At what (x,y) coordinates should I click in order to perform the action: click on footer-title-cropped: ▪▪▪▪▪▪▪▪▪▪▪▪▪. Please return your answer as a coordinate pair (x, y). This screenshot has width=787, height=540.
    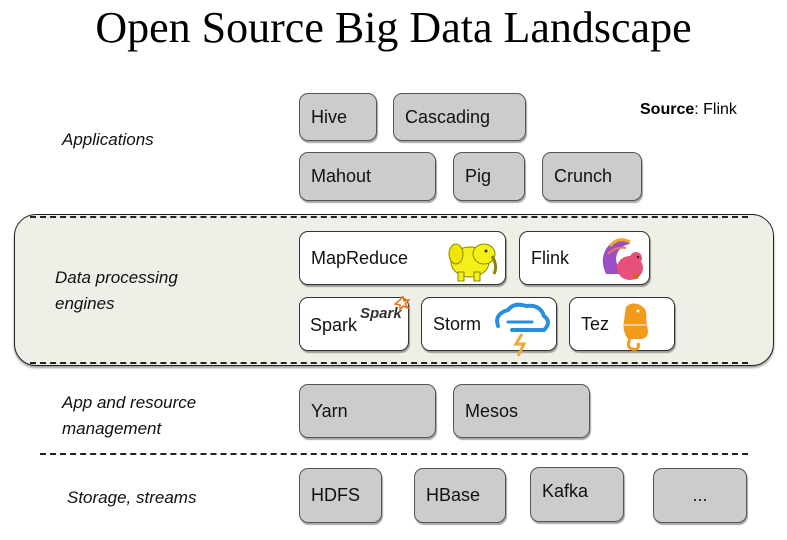
    Looking at the image, I should click on (390, 531).